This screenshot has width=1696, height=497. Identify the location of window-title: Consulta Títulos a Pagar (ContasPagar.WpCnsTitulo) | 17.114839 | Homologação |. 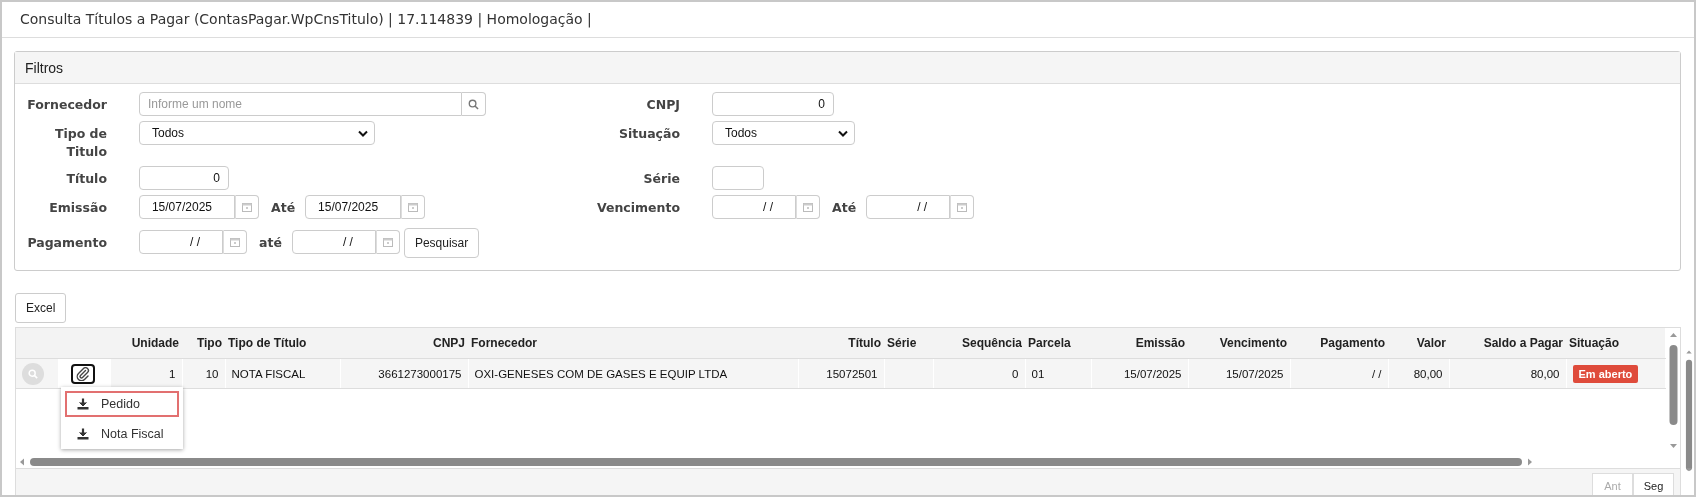
(306, 20).